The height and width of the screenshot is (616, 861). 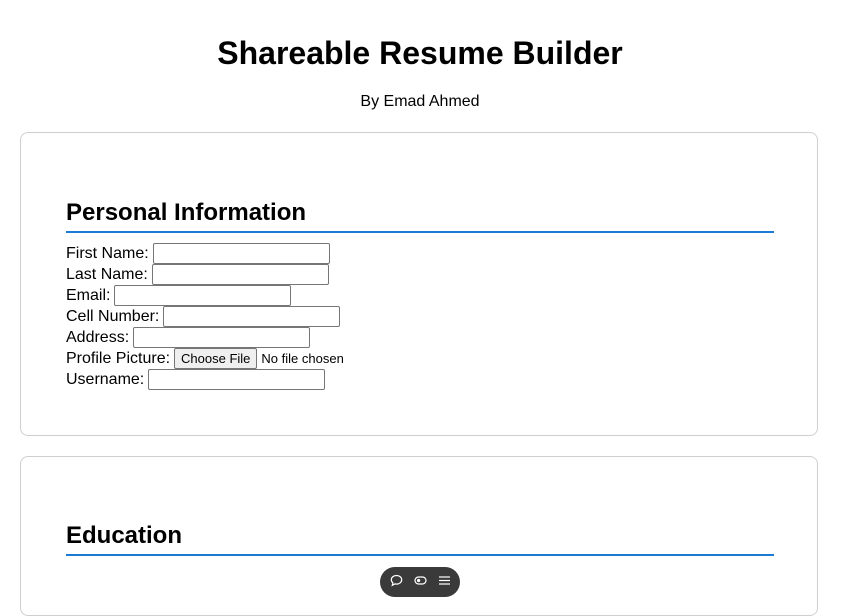 I want to click on page-title: Shareable Resume Builder, so click(x=420, y=53).